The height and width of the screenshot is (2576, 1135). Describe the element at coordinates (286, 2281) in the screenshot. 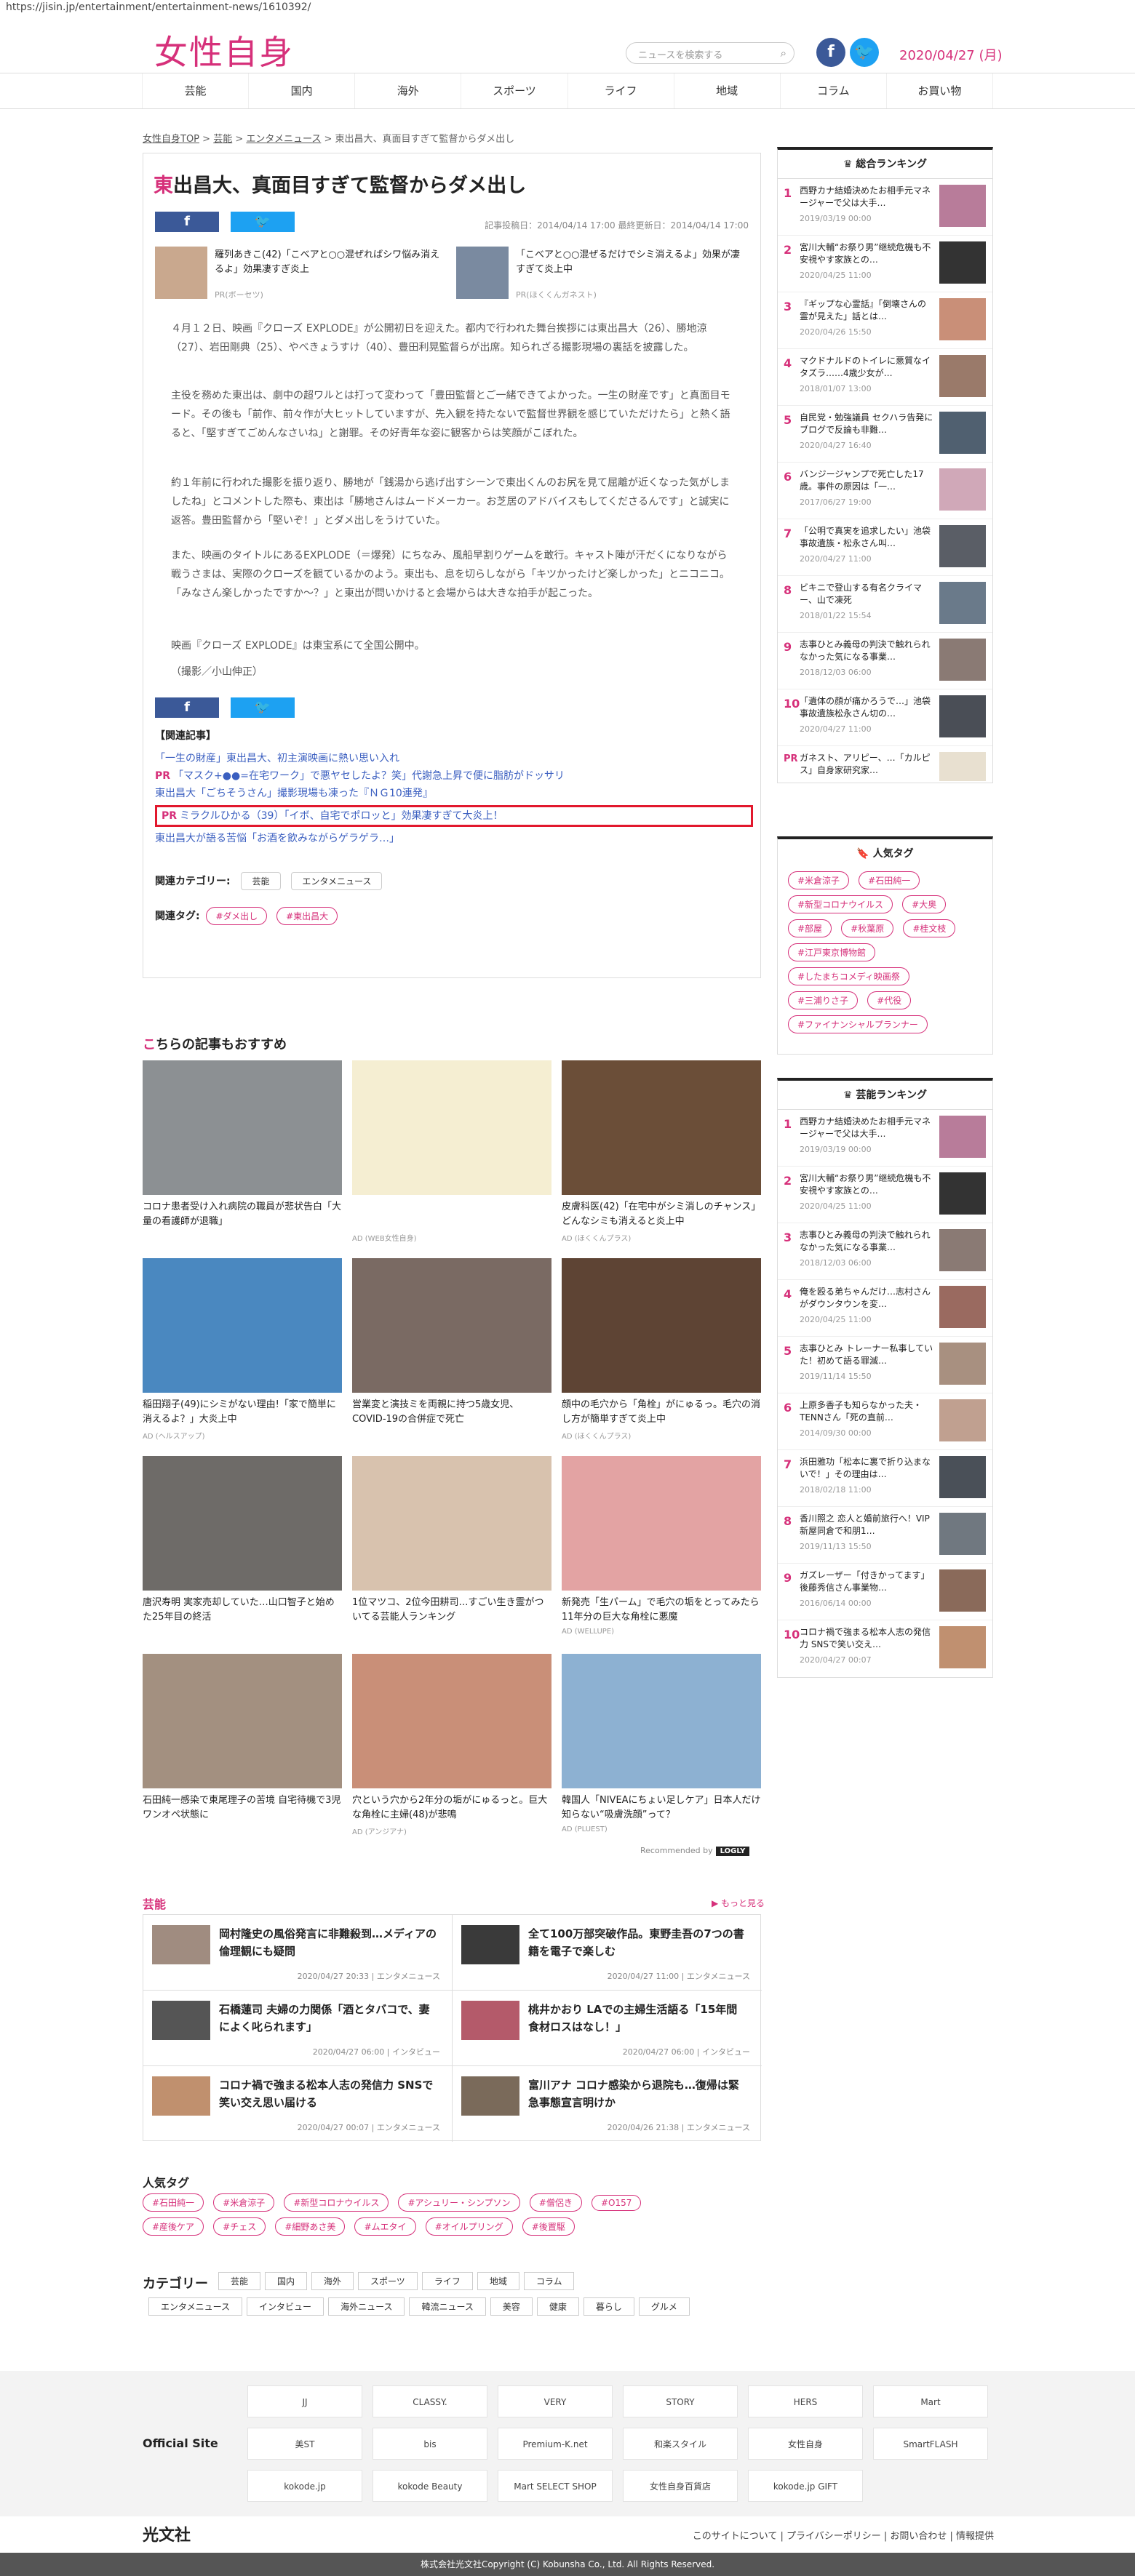

I see `category-button: 国内` at that location.